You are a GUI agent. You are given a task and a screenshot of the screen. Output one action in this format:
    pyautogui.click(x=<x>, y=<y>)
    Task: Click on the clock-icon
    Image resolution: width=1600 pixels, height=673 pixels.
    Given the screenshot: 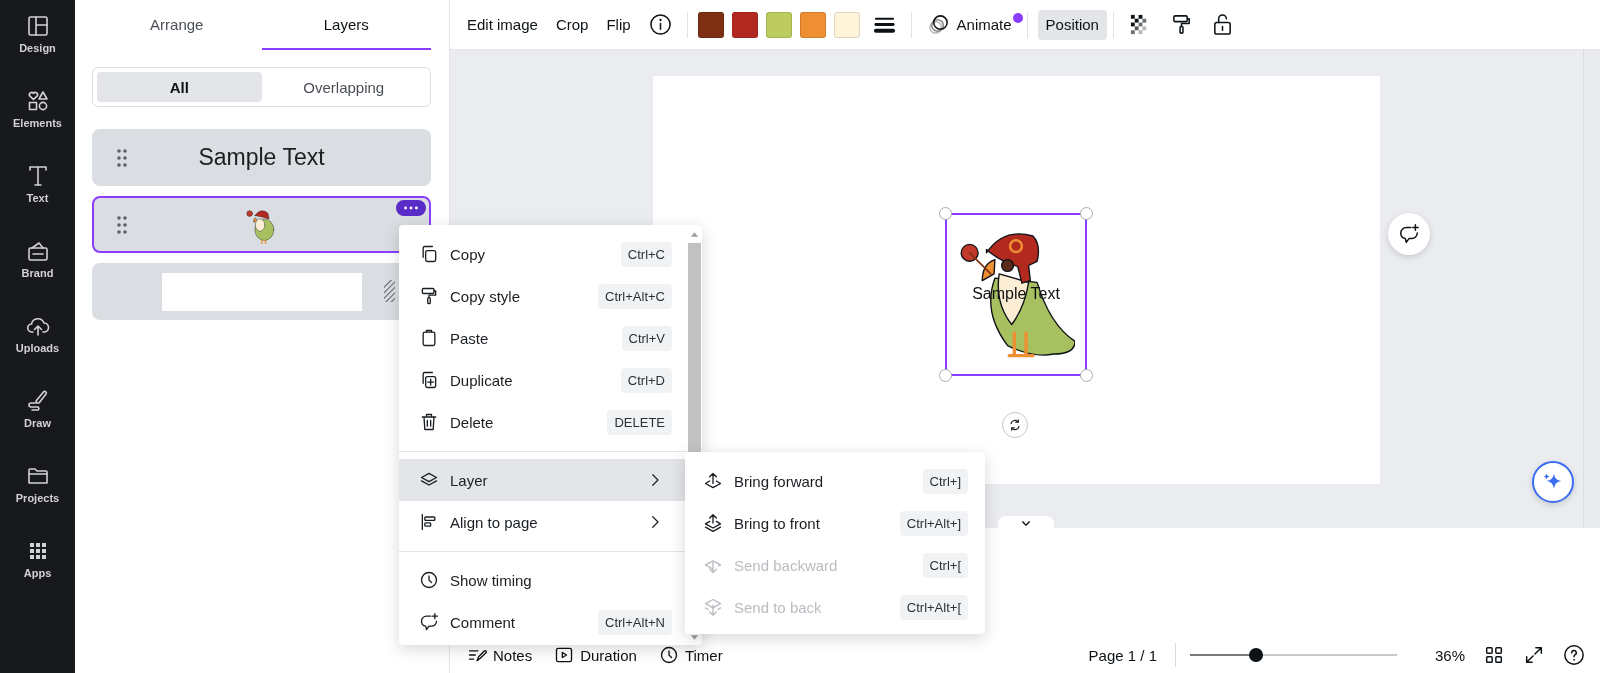 What is the action you would take?
    pyautogui.click(x=429, y=580)
    